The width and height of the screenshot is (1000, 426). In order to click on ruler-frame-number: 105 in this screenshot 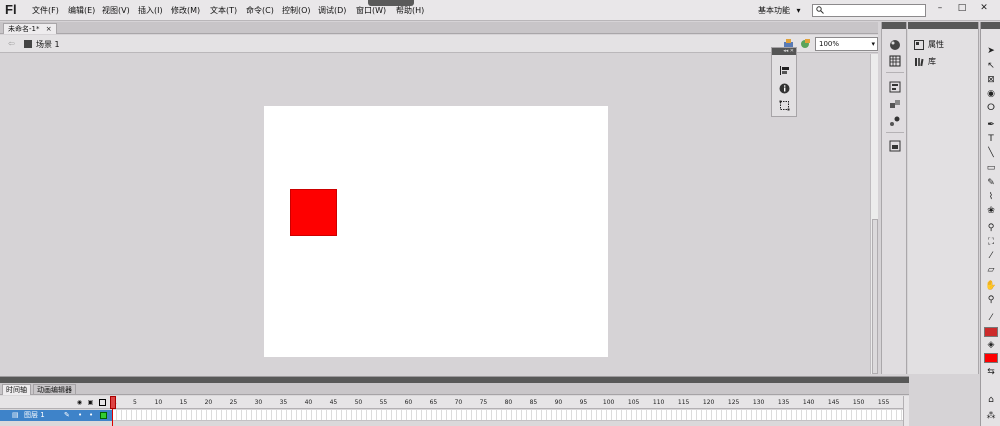, I will do `click(633, 402)`.